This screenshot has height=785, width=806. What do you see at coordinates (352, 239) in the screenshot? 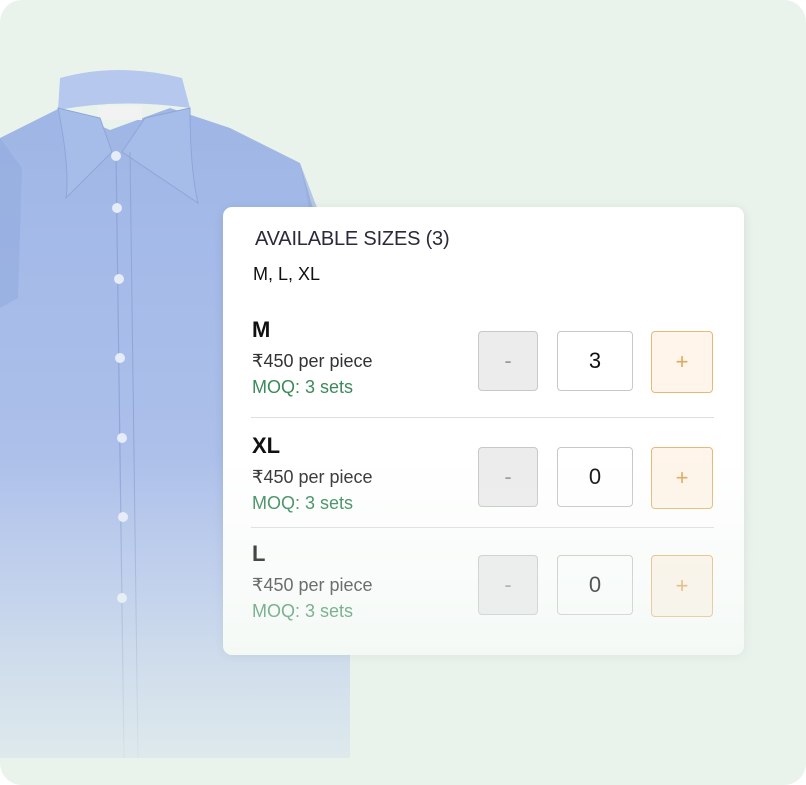
I see `panel-title: AVAILABLE SIZES (3)` at bounding box center [352, 239].